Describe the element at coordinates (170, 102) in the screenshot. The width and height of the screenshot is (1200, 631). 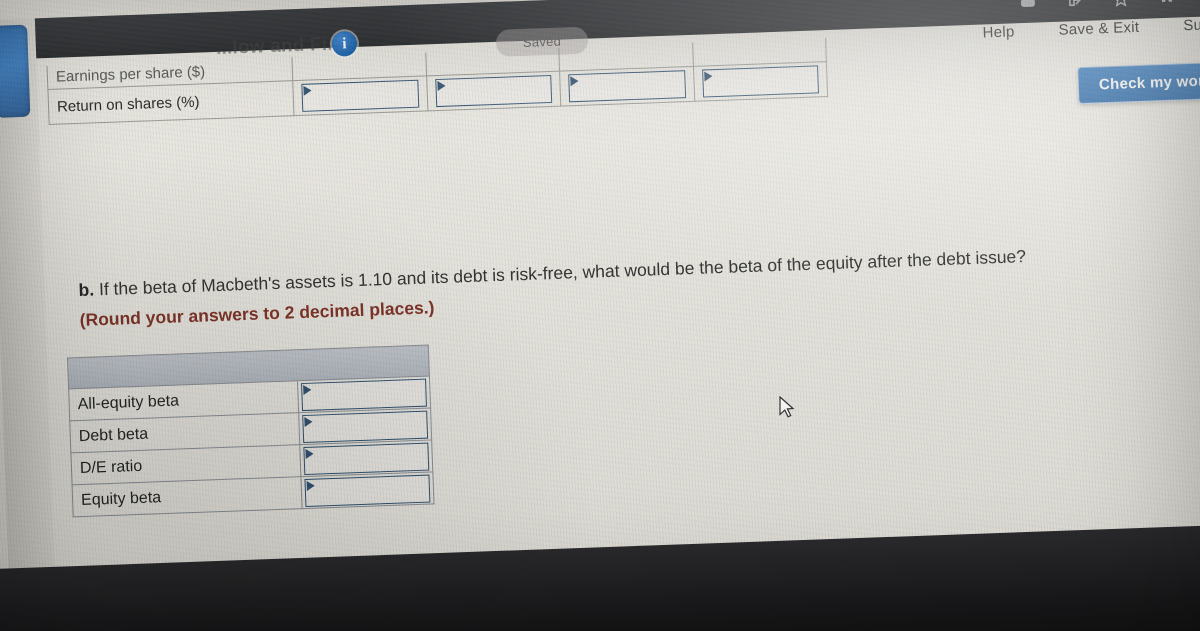
I see `table-row-label: Return on shares (%)` at that location.